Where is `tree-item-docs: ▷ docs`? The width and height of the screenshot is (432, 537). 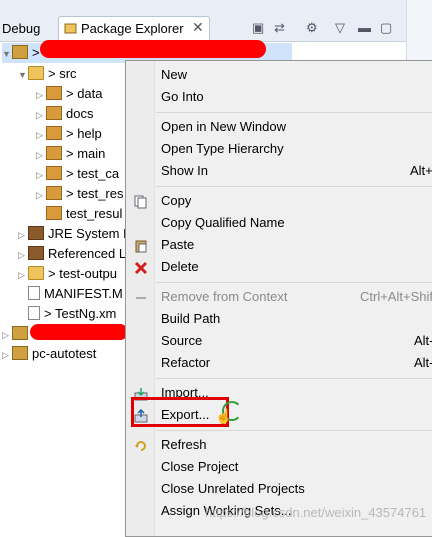 tree-item-docs: ▷ docs is located at coordinates (64, 114).